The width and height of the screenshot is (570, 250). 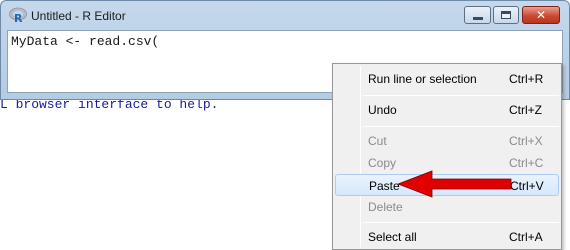 What do you see at coordinates (447, 141) in the screenshot?
I see `menu-item-cut: Cut Ctrl+X` at bounding box center [447, 141].